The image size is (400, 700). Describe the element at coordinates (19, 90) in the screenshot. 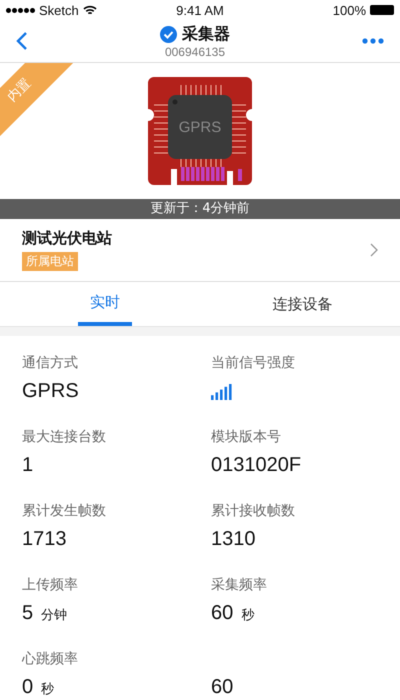

I see `corner-label: 内置` at that location.